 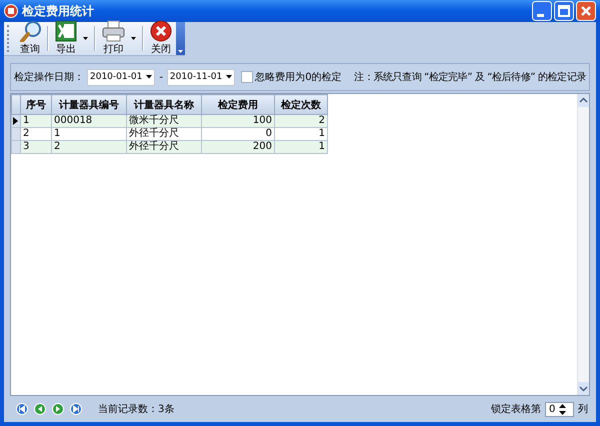 I want to click on spinner-arrows-icon, so click(x=563, y=409).